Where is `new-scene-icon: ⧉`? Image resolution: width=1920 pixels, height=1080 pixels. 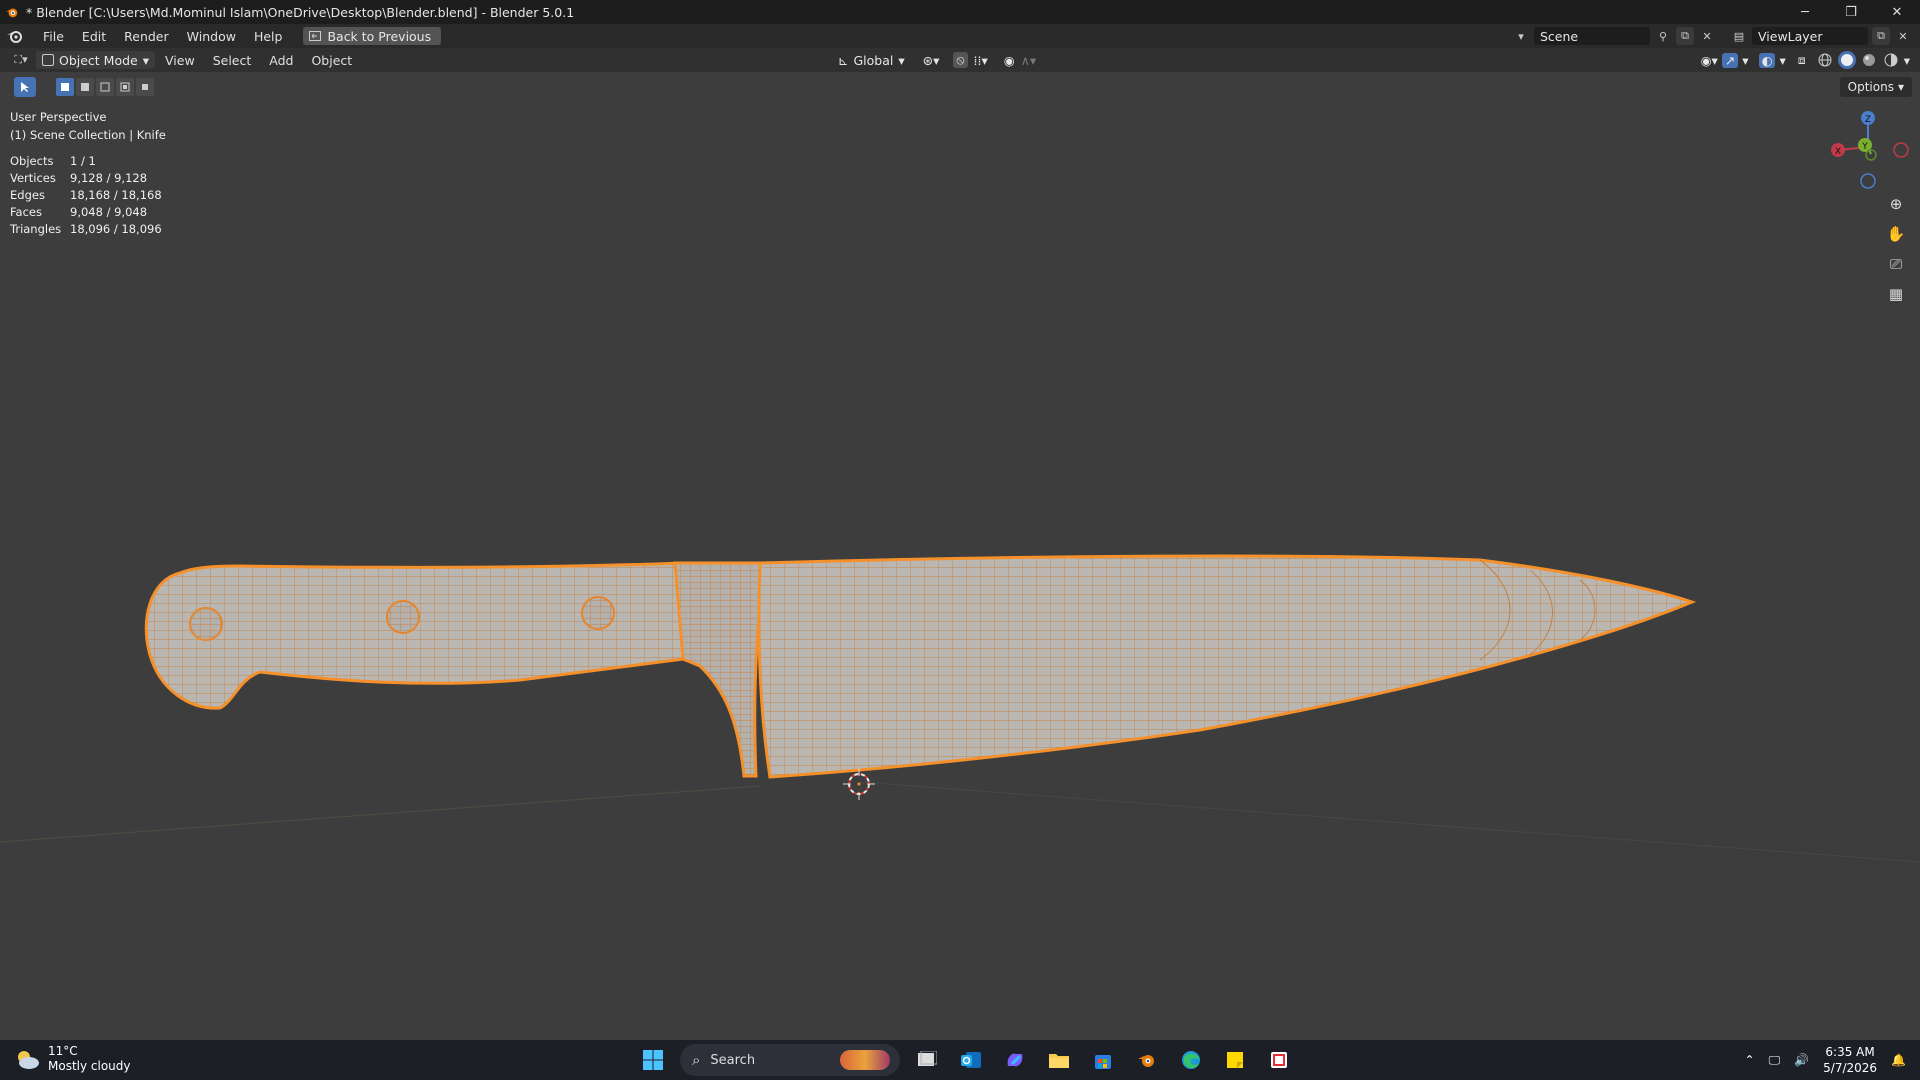
new-scene-icon: ⧉ is located at coordinates (1685, 36).